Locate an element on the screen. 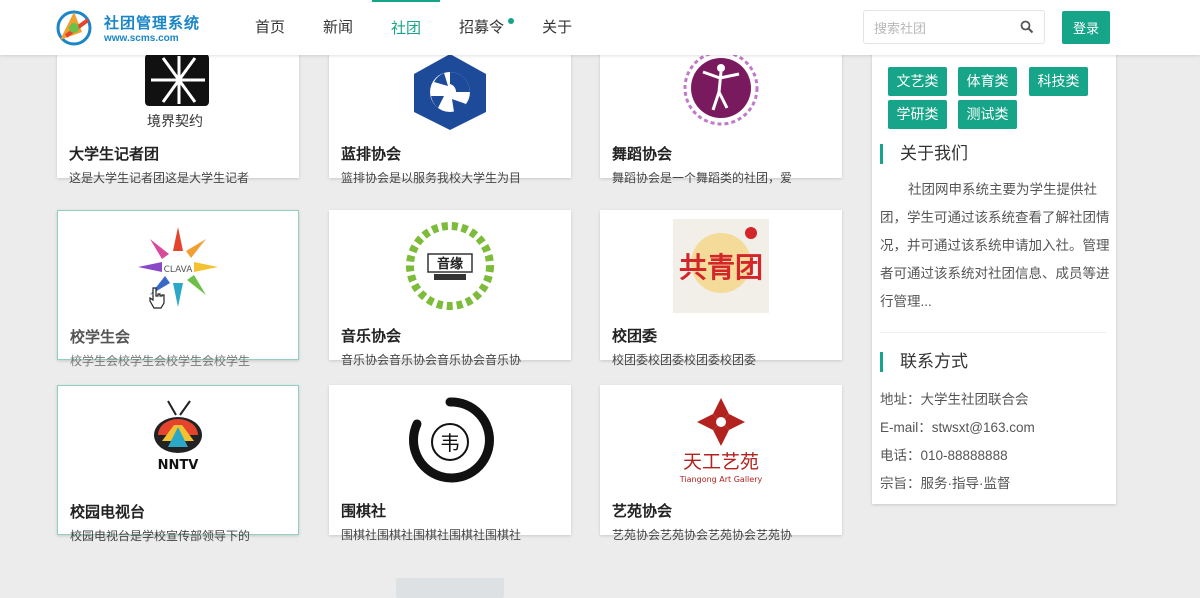 The height and width of the screenshot is (598, 1200). contact-phone: 电话：010-88888888 is located at coordinates (944, 455).